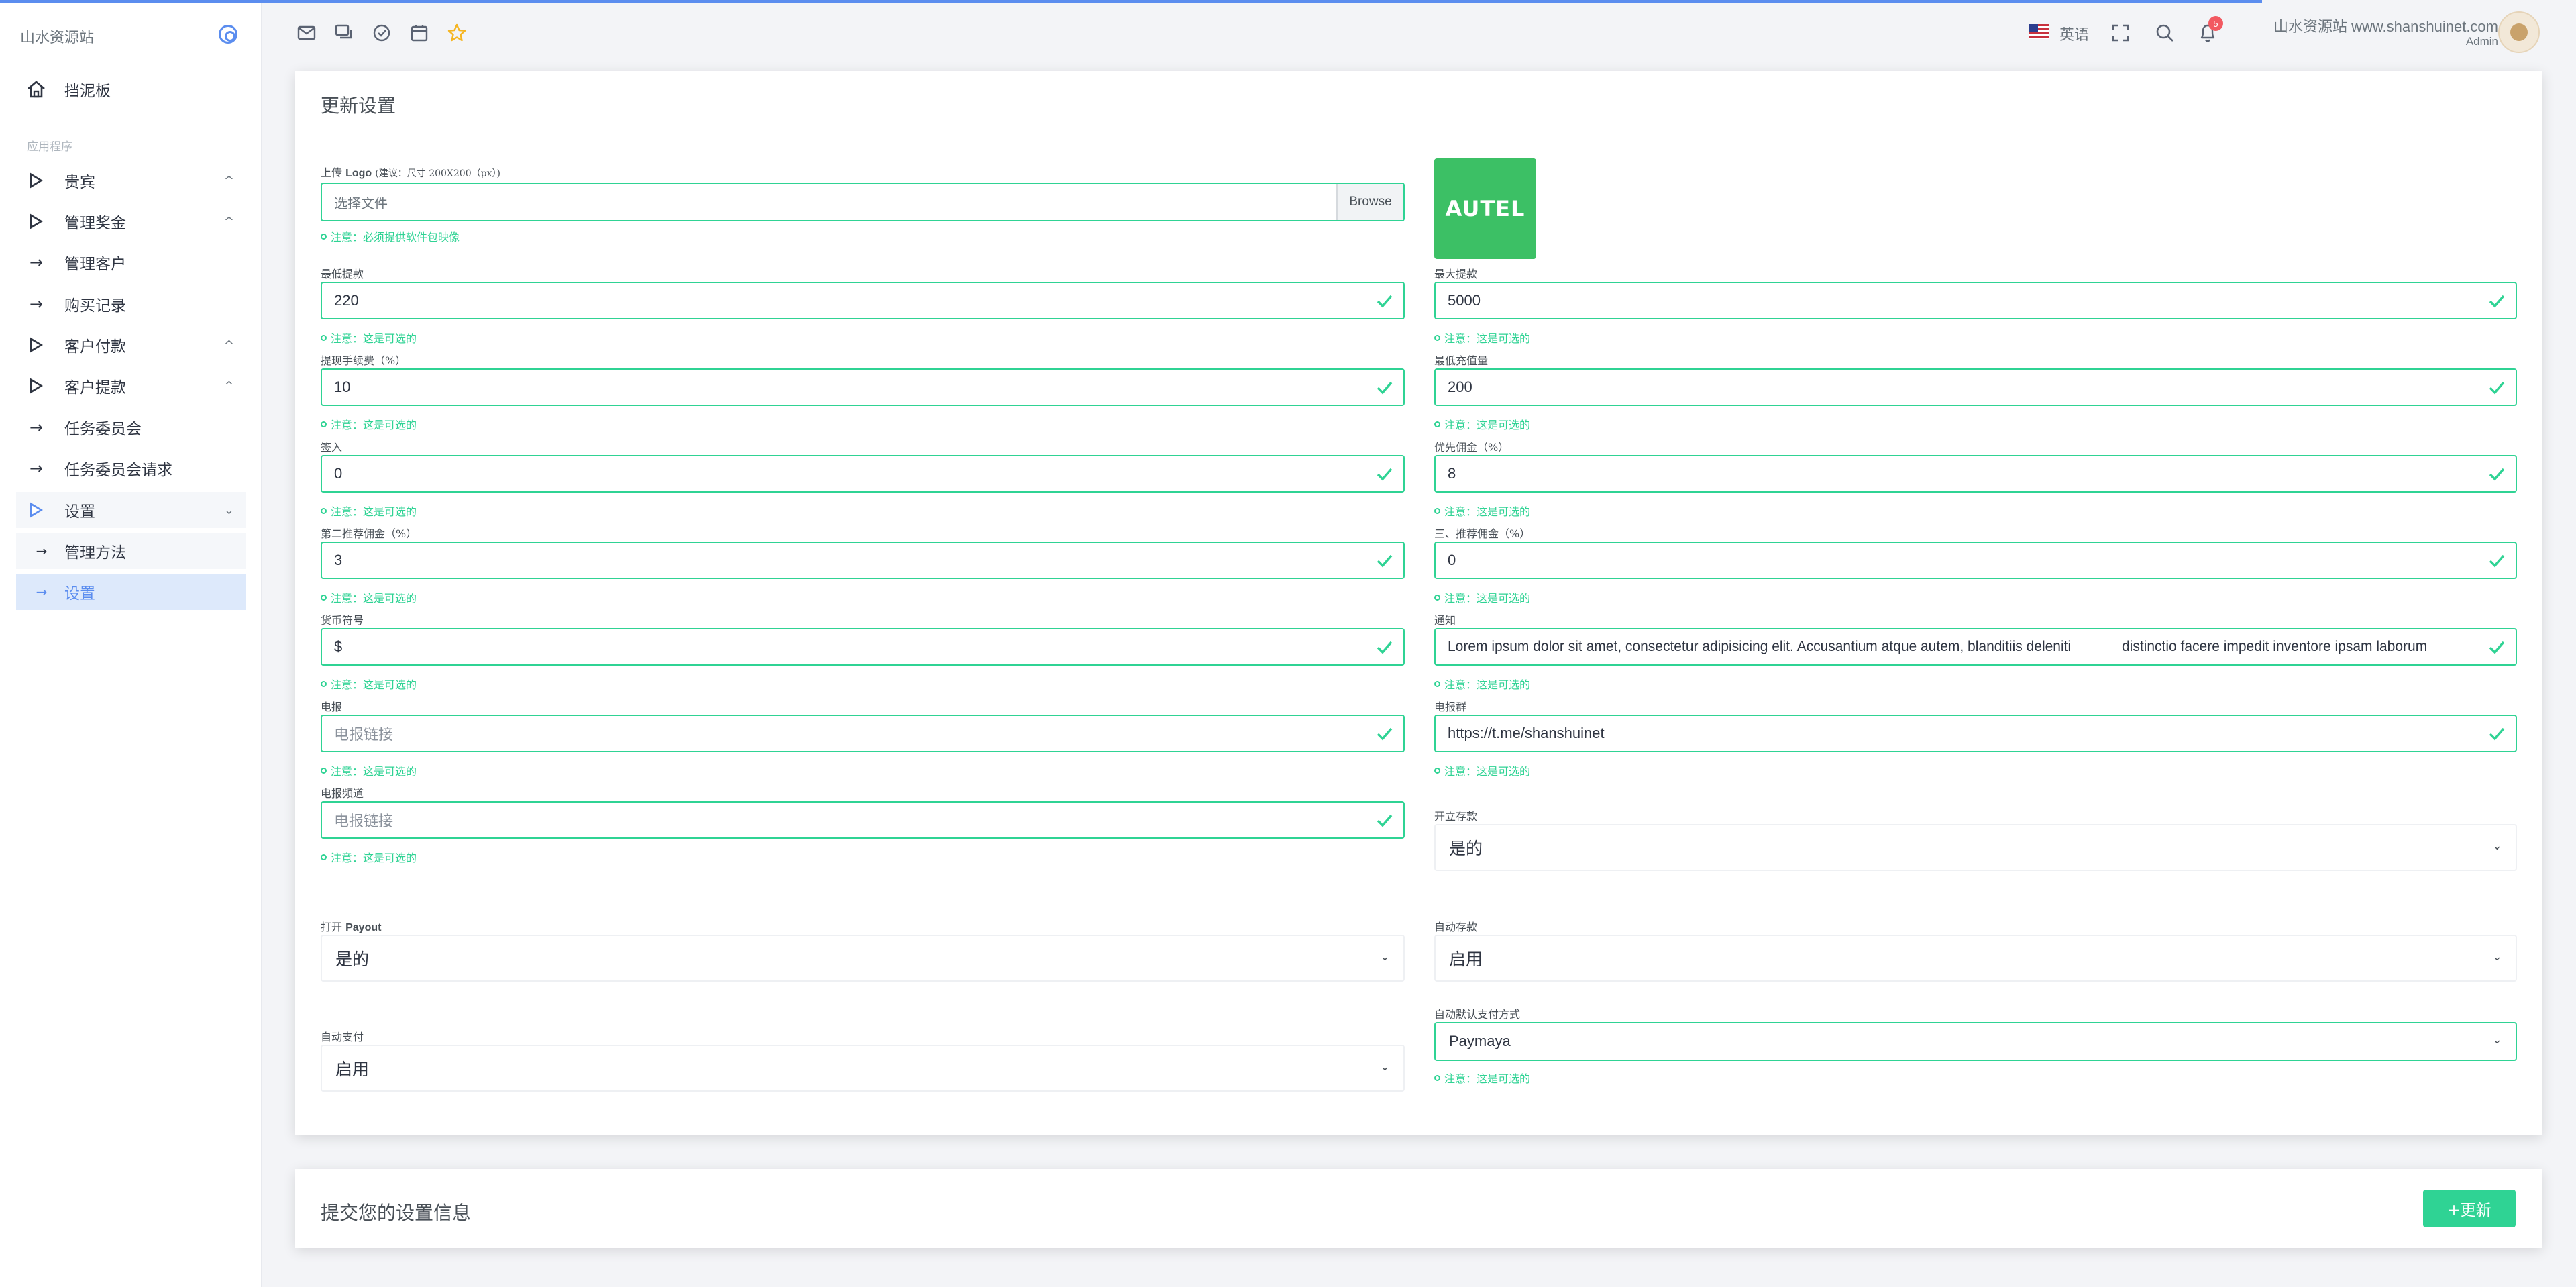 The height and width of the screenshot is (1287, 2576). Describe the element at coordinates (1471, 448) in the screenshot. I see `priority-commission-label: 优先佣金（%）` at that location.